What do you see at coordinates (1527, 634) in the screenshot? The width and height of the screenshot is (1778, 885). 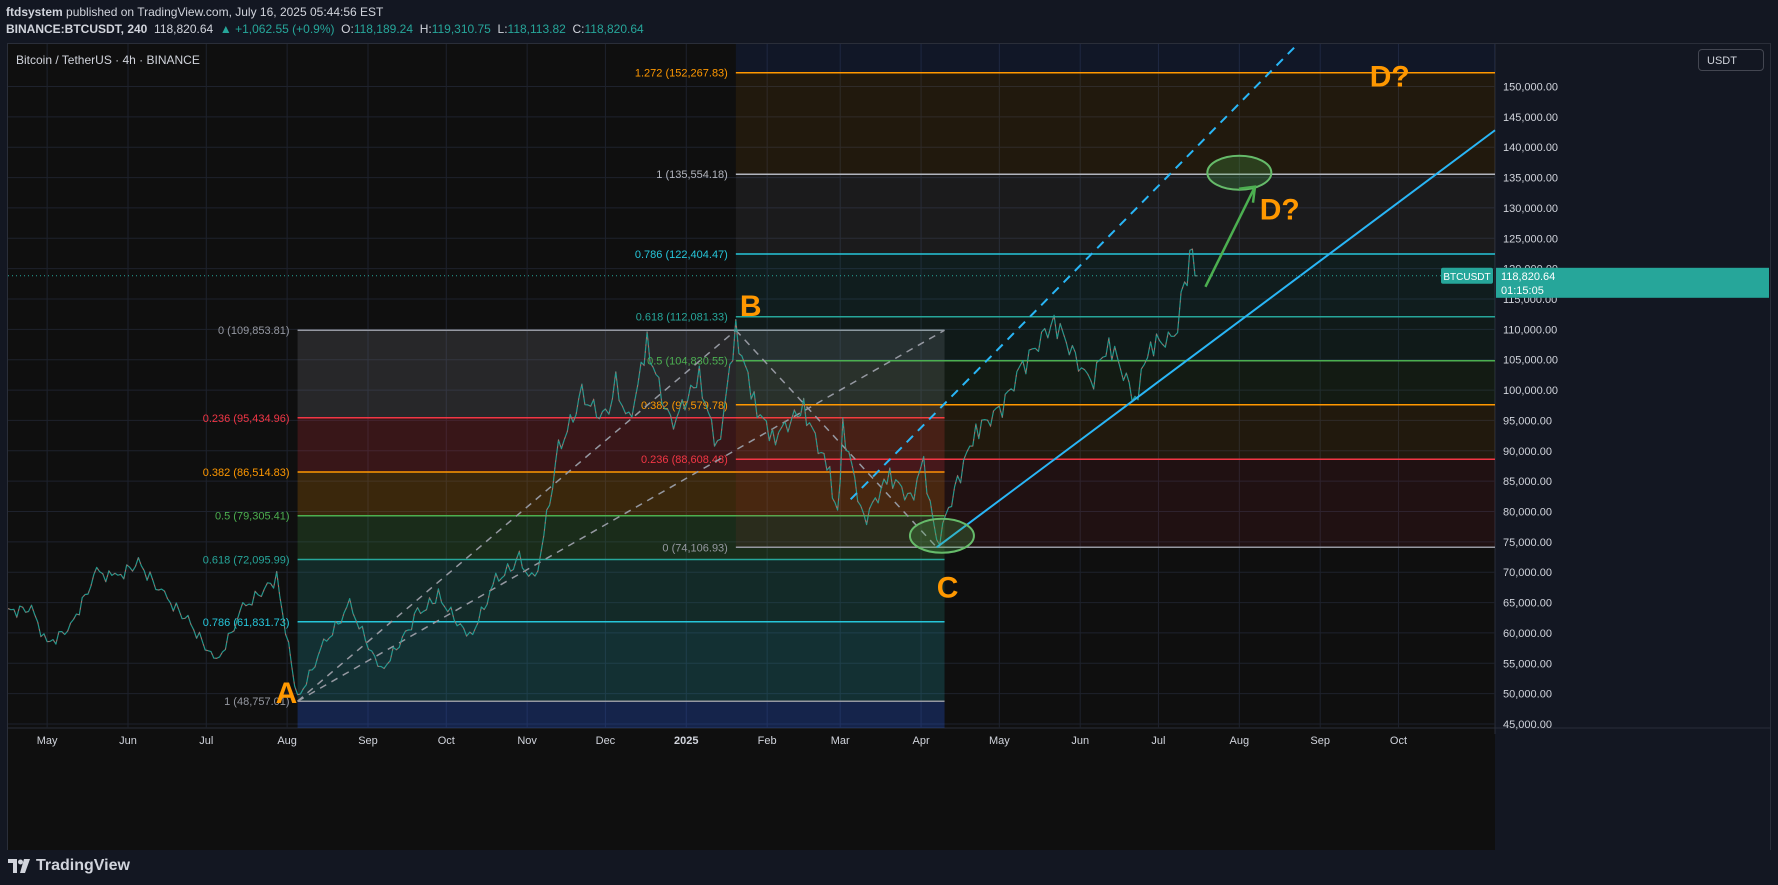 I see `price-axis-tick: 60,000.00` at bounding box center [1527, 634].